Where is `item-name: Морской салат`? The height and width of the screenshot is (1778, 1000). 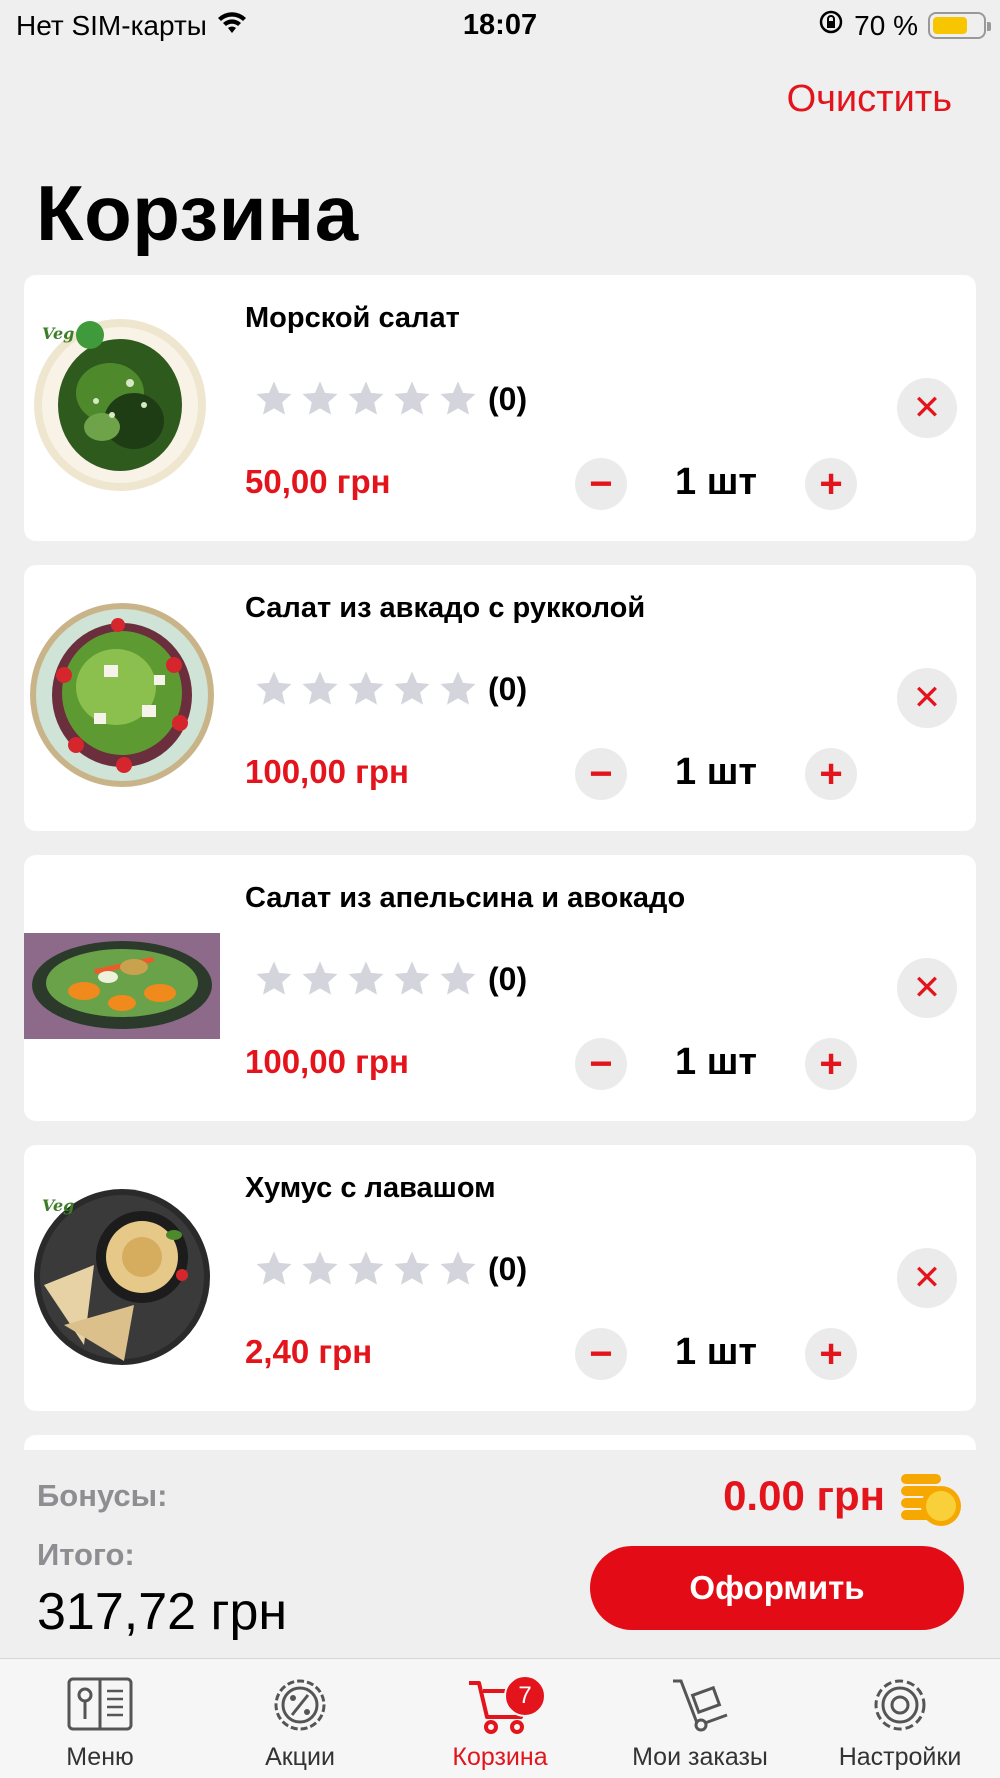
item-name: Морской салат is located at coordinates (352, 318).